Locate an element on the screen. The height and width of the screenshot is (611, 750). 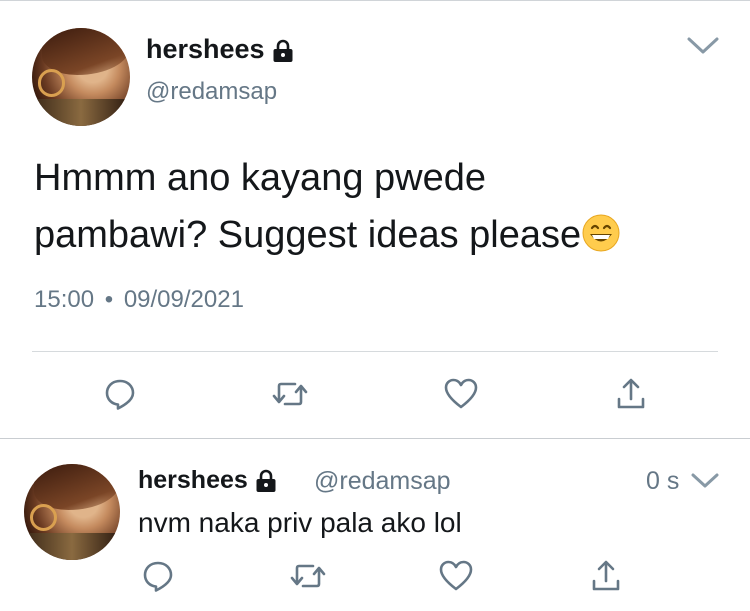
top-divider is located at coordinates (375, 0).